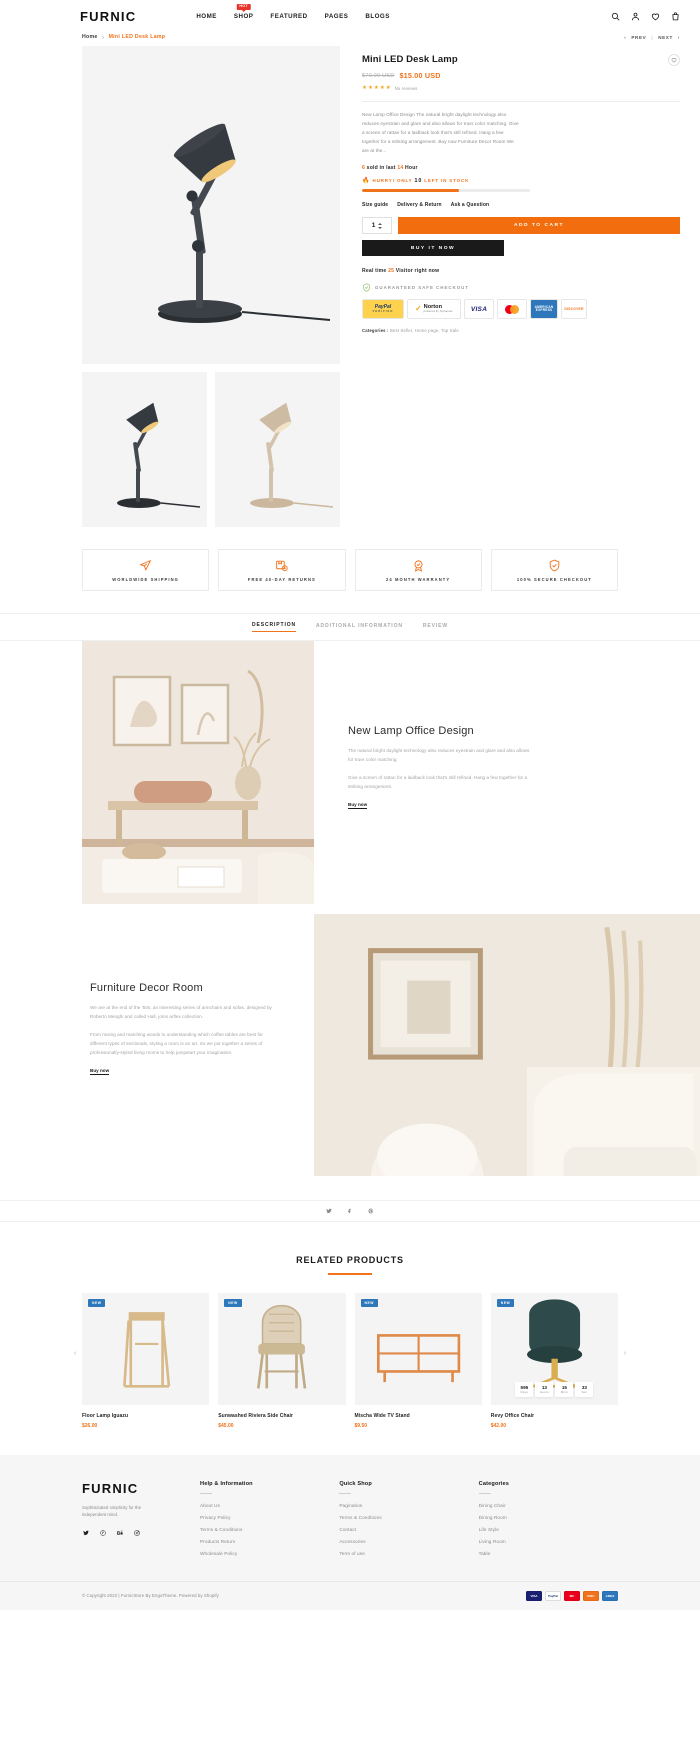 The height and width of the screenshot is (1755, 700). I want to click on behance-icon, so click(120, 1533).